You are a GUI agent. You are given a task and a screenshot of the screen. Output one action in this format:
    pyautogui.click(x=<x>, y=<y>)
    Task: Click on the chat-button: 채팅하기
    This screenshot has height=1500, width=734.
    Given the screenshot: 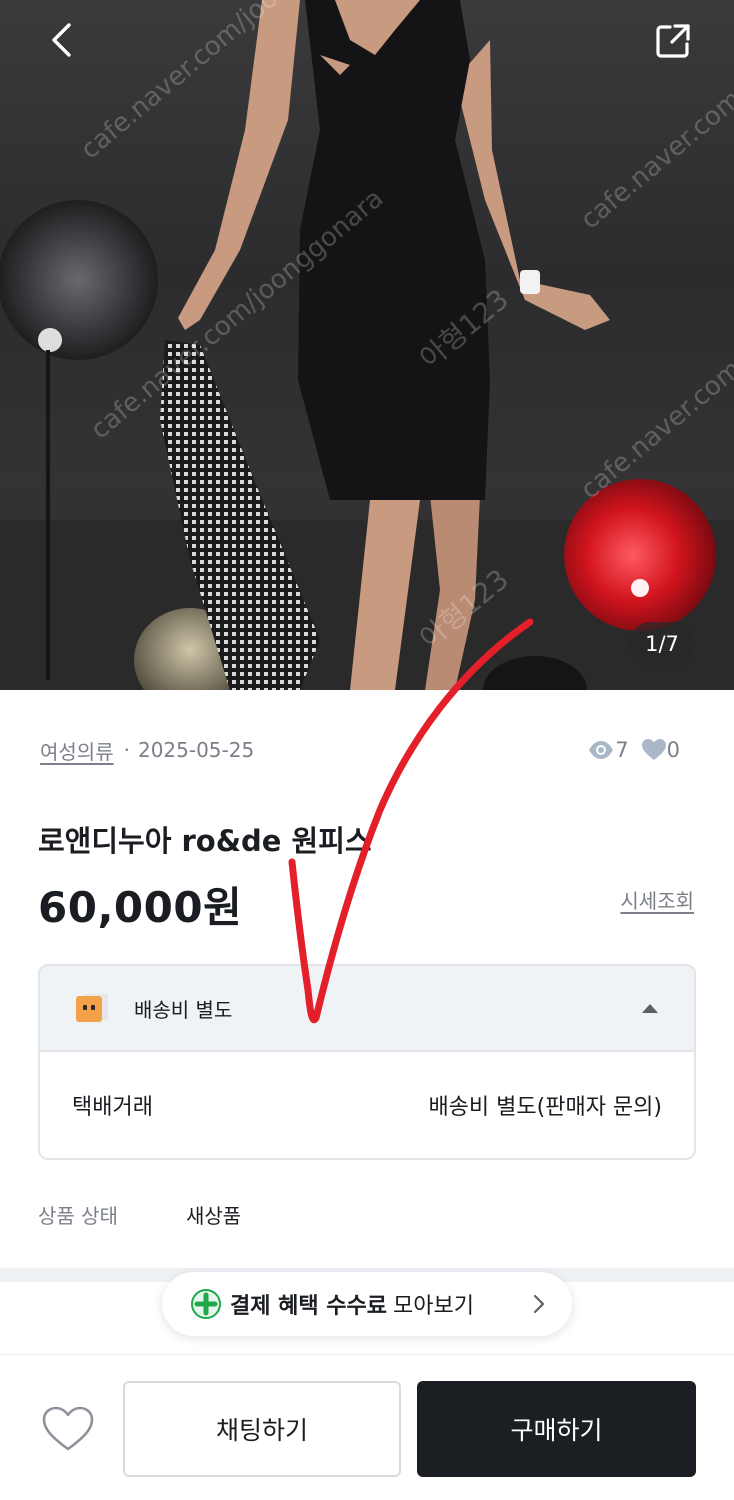 What is the action you would take?
    pyautogui.click(x=262, y=1429)
    